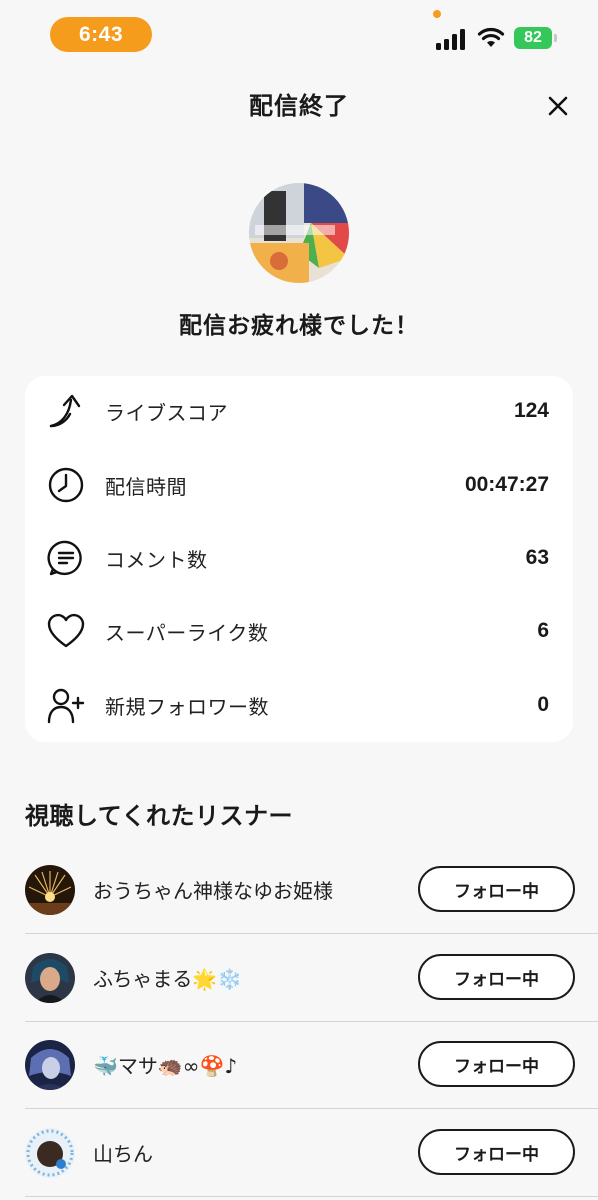  What do you see at coordinates (299, 106) in the screenshot?
I see `page-title: 配信終了` at bounding box center [299, 106].